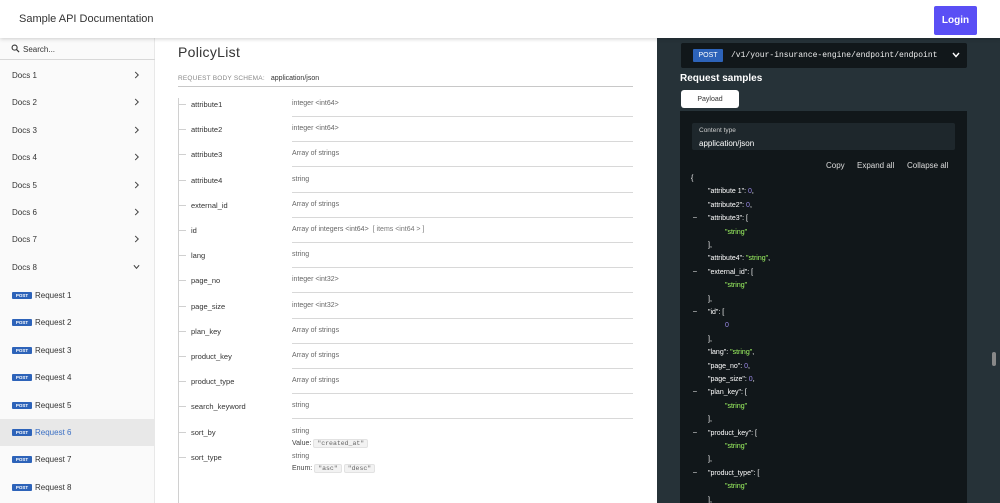 This screenshot has width=1000, height=503. I want to click on property-type-text: integer <int32>, so click(315, 305).